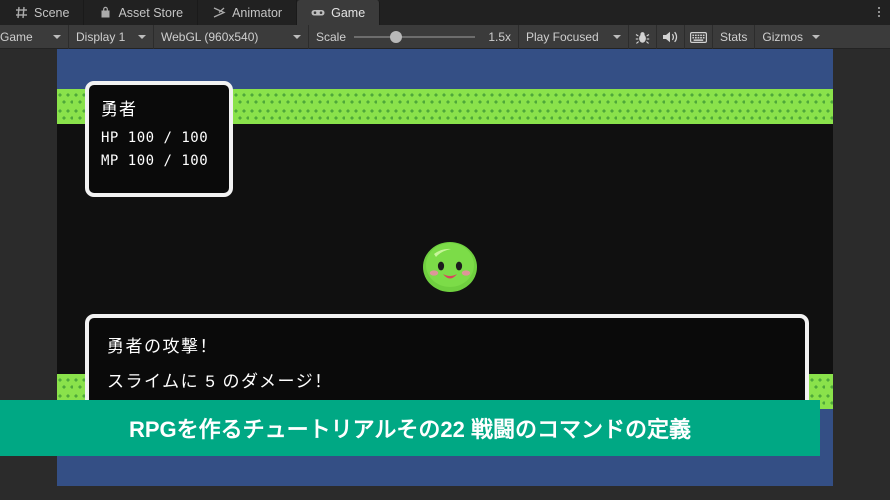 The width and height of the screenshot is (890, 500). I want to click on shop-bag-icon, so click(105, 13).